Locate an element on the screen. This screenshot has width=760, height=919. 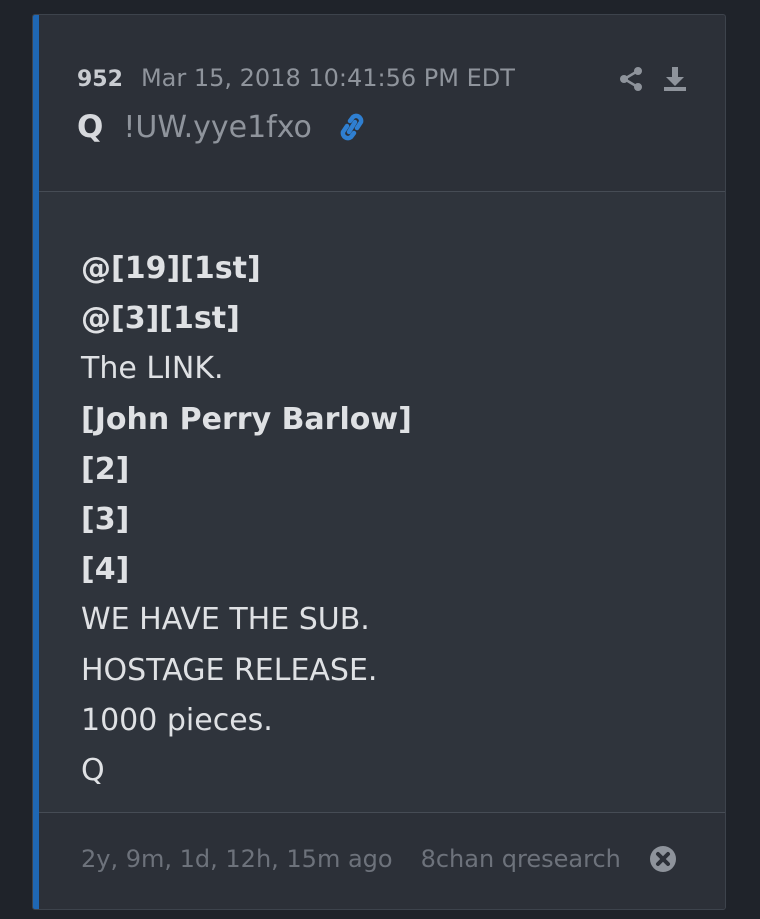
link-icon is located at coordinates (352, 127).